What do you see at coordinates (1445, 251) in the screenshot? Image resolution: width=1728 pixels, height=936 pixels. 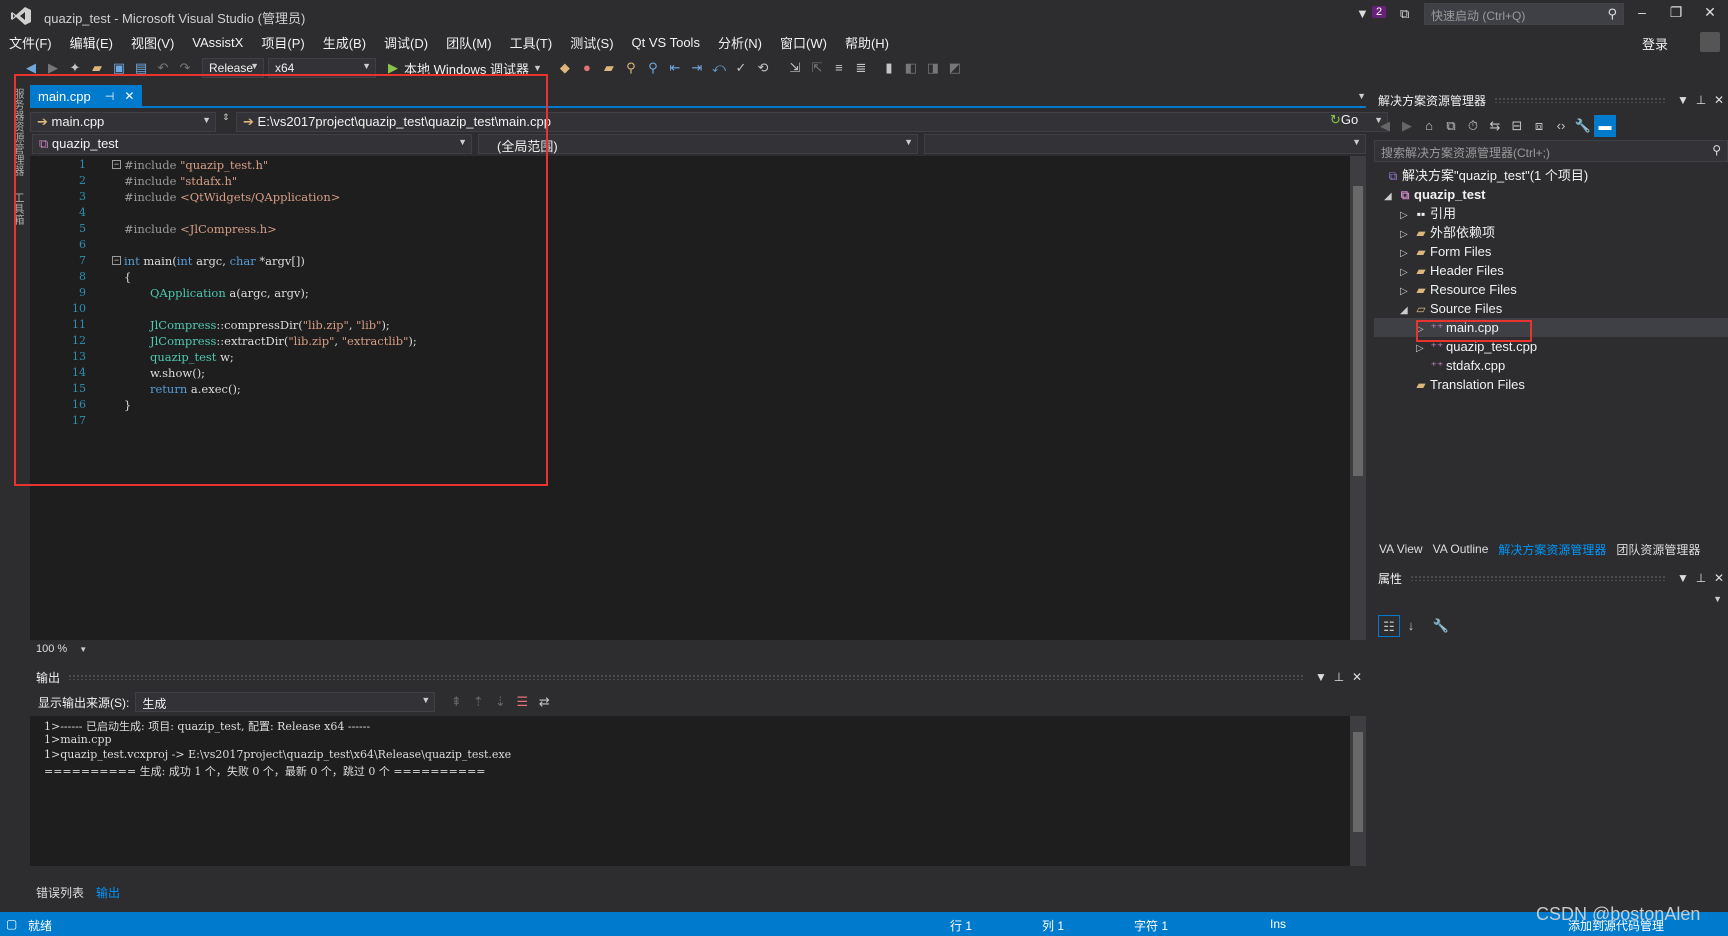 I see `tree-form-files: ▷ ▰ Form Files` at bounding box center [1445, 251].